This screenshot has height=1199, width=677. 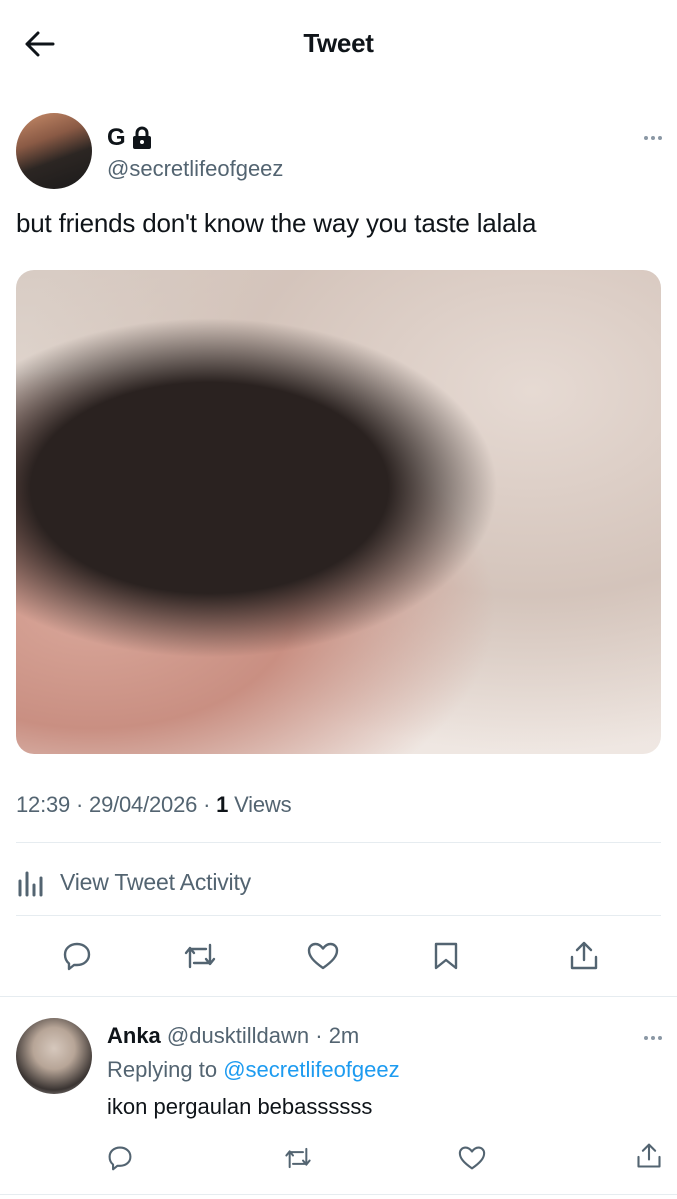 I want to click on bookmark-icon, so click(x=446, y=956).